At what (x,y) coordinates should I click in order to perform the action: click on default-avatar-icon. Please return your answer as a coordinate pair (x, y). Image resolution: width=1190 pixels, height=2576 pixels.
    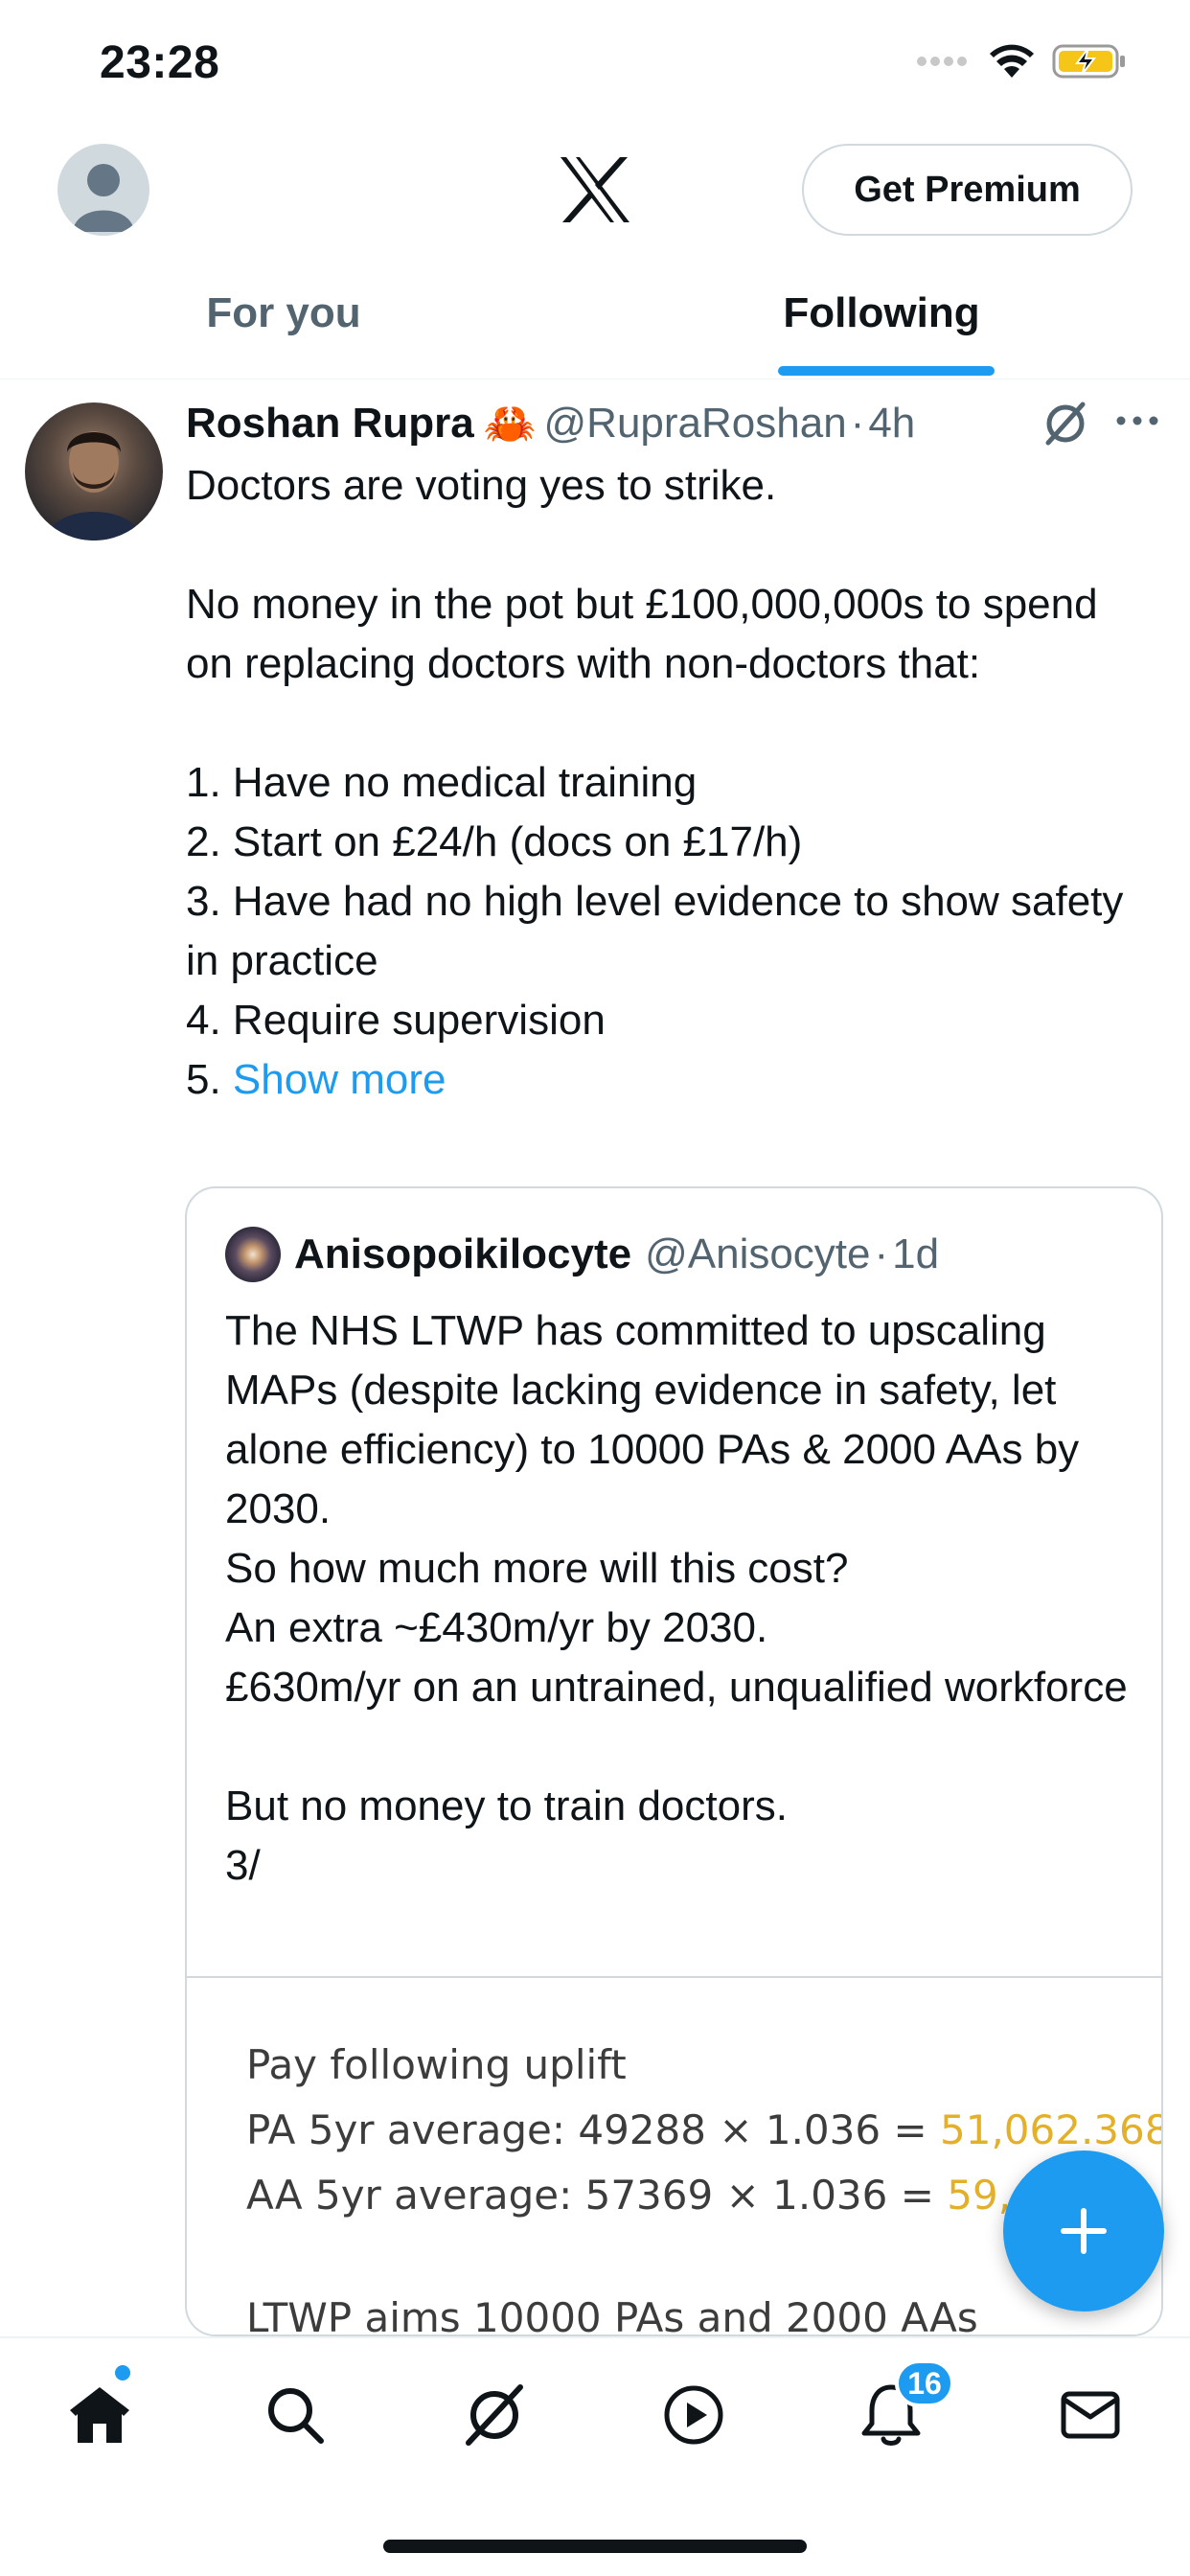
    Looking at the image, I should click on (103, 198).